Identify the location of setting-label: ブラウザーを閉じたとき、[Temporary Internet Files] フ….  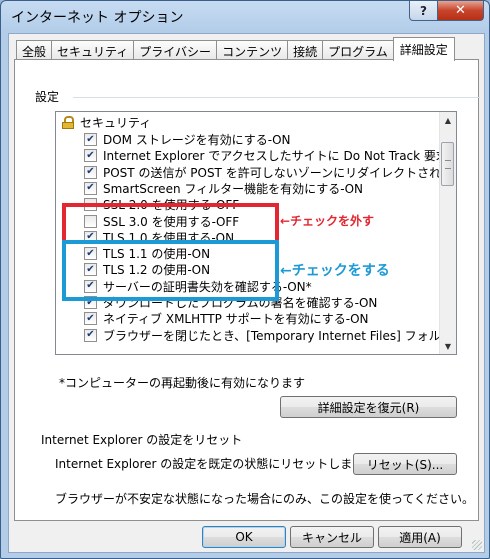
(280, 335).